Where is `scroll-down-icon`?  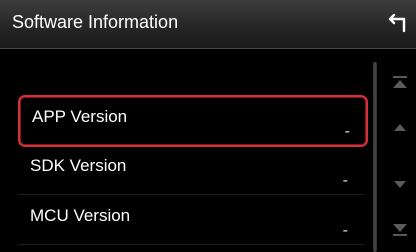 scroll-down-icon is located at coordinates (400, 184).